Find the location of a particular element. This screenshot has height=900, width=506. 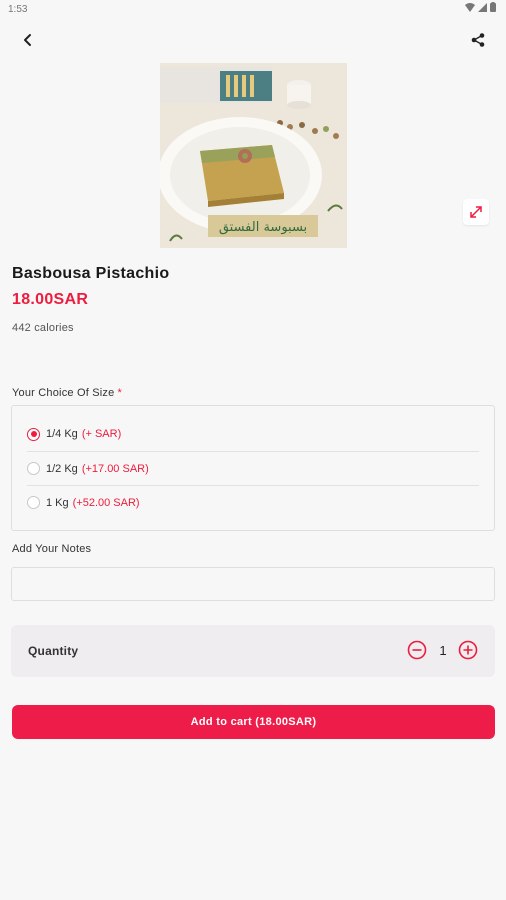

signal-icon is located at coordinates (482, 7).